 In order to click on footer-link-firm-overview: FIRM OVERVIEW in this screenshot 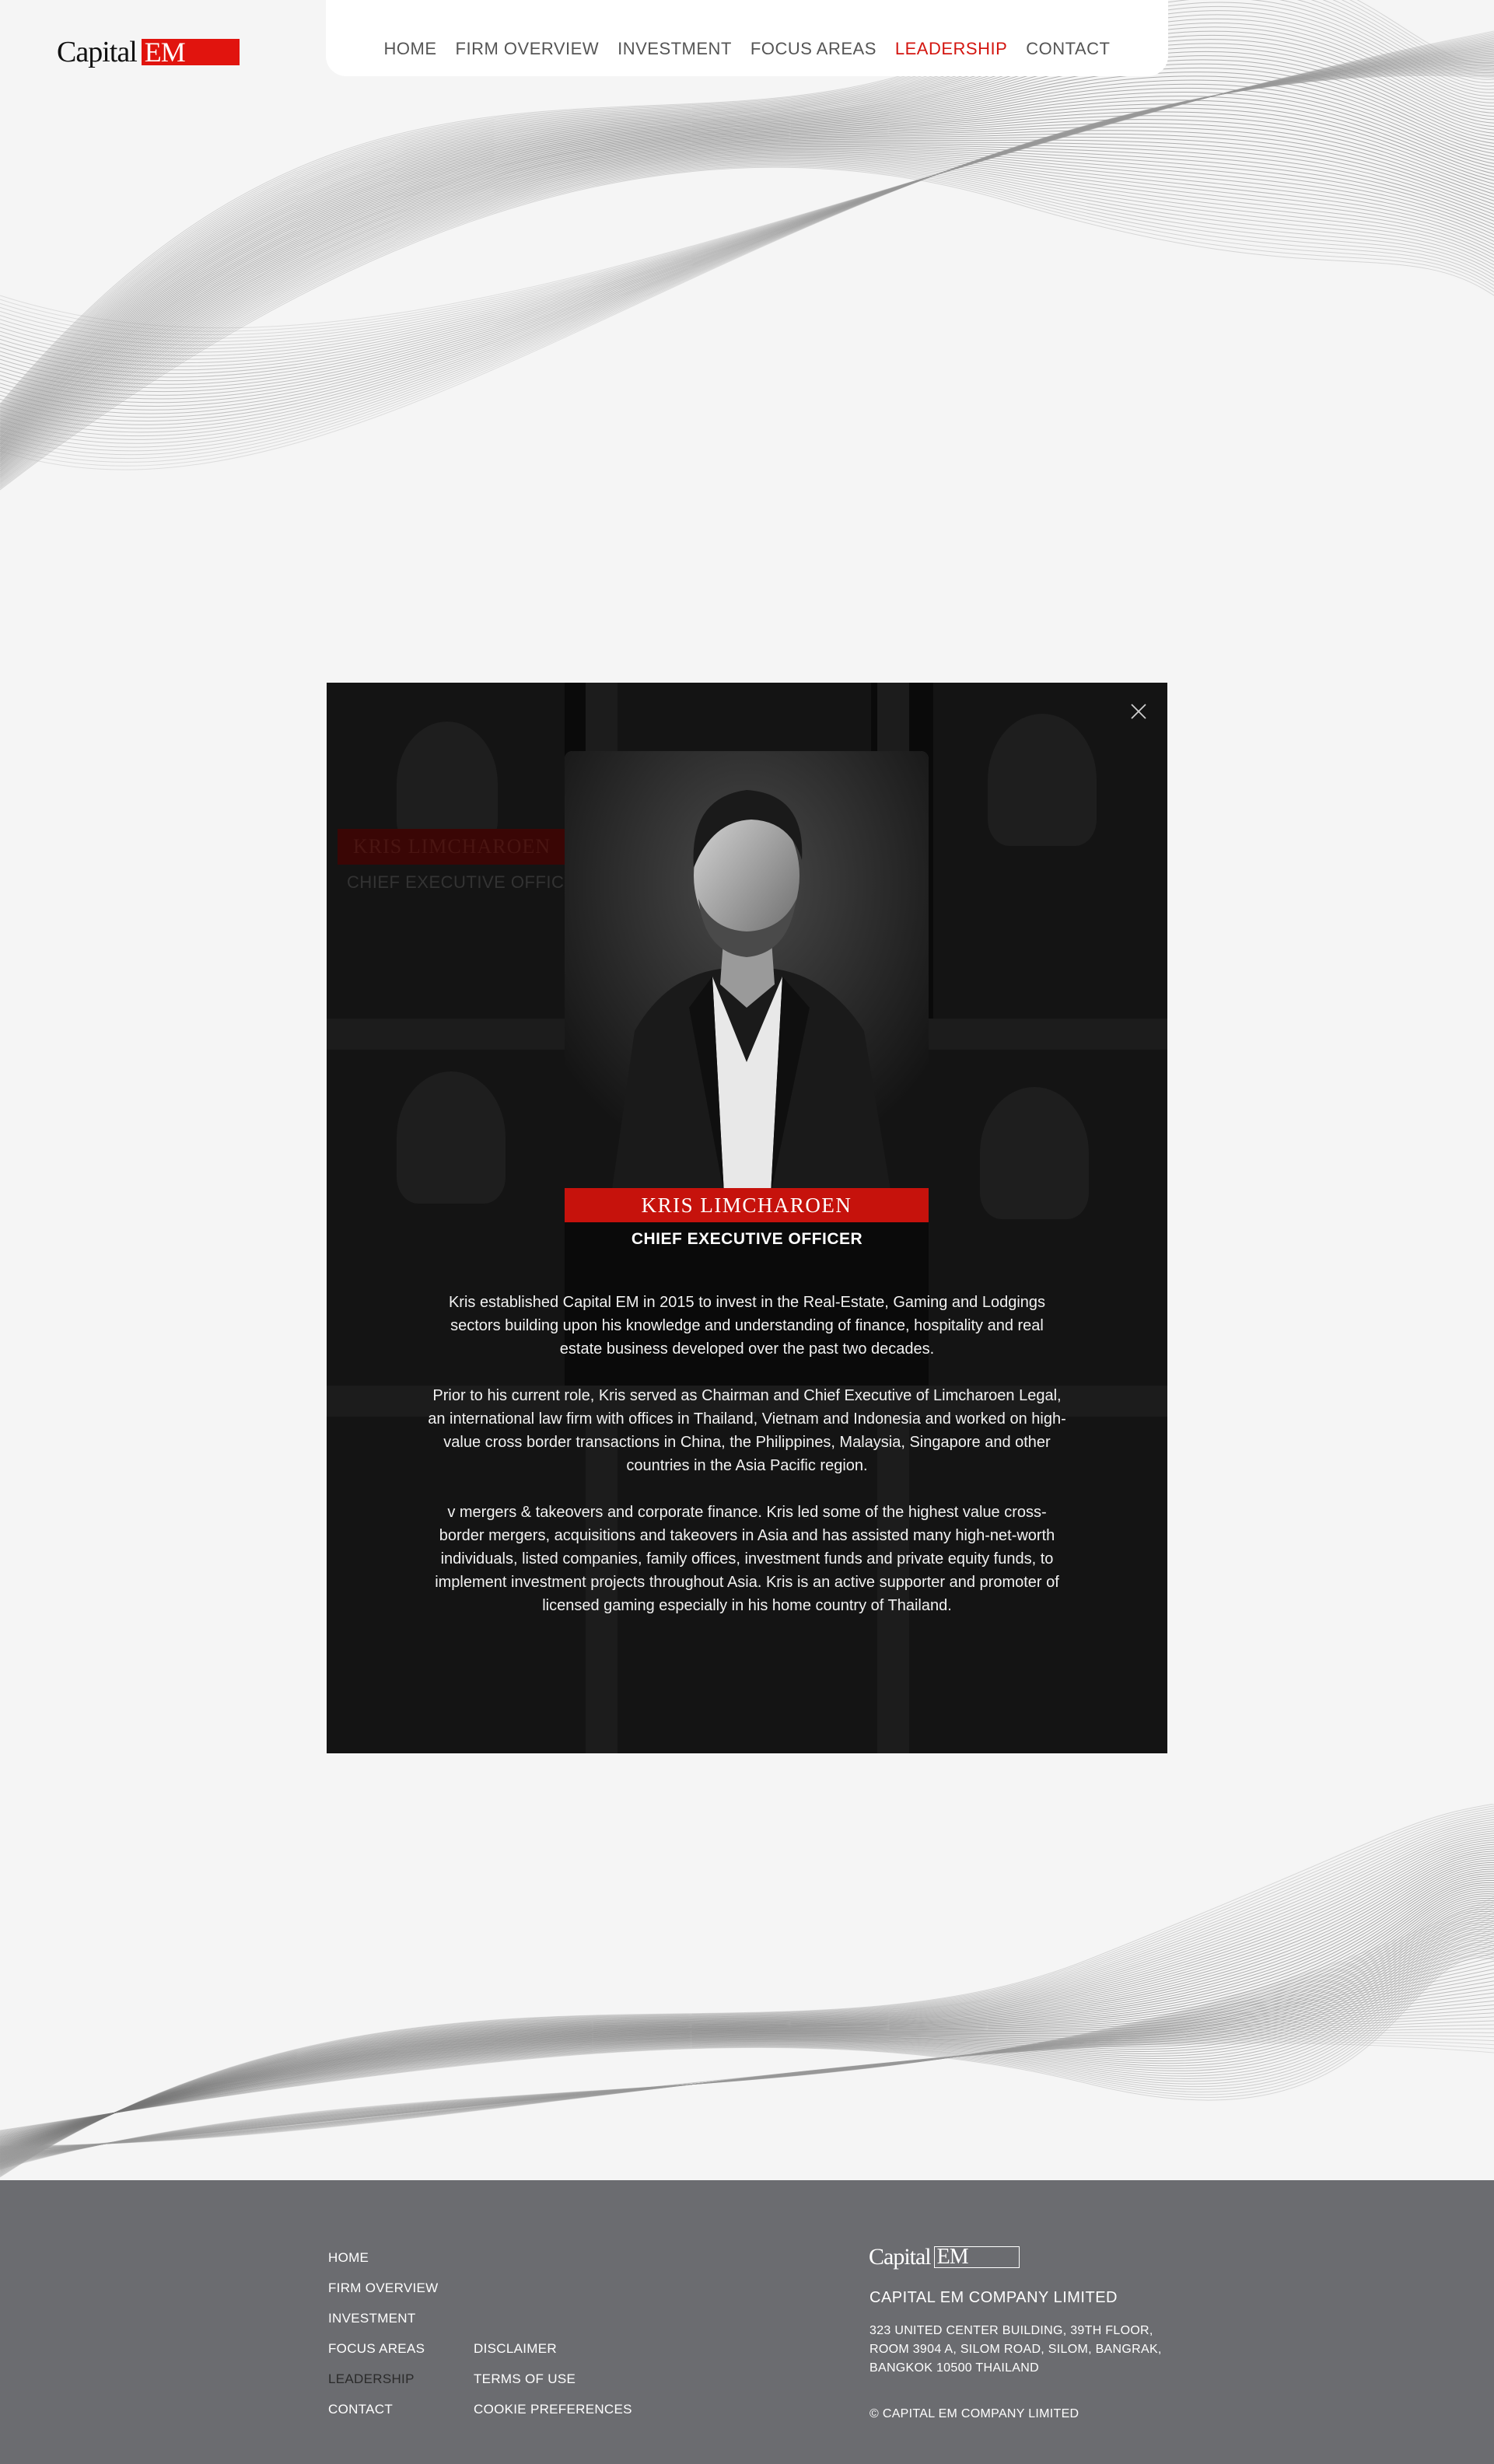, I will do `click(383, 2289)`.